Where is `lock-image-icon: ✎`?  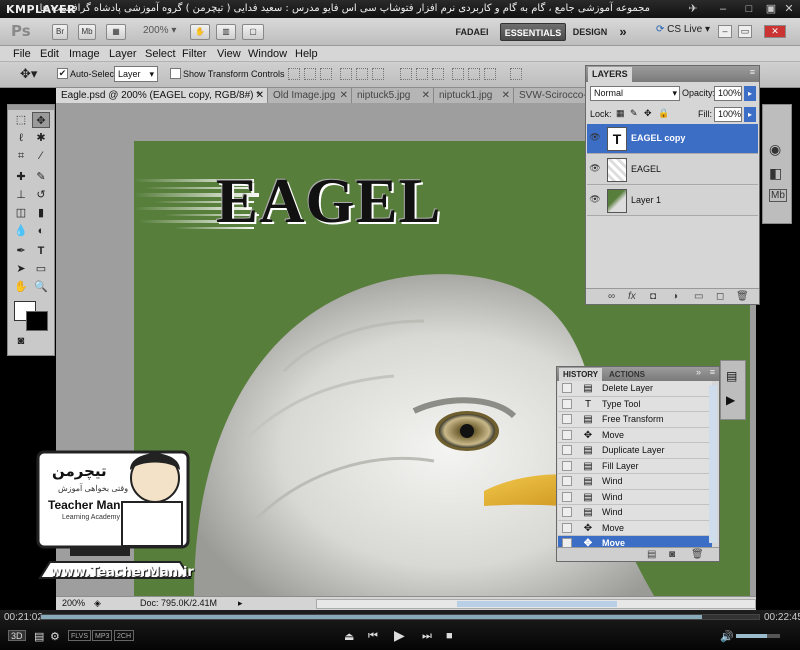 lock-image-icon: ✎ is located at coordinates (634, 113).